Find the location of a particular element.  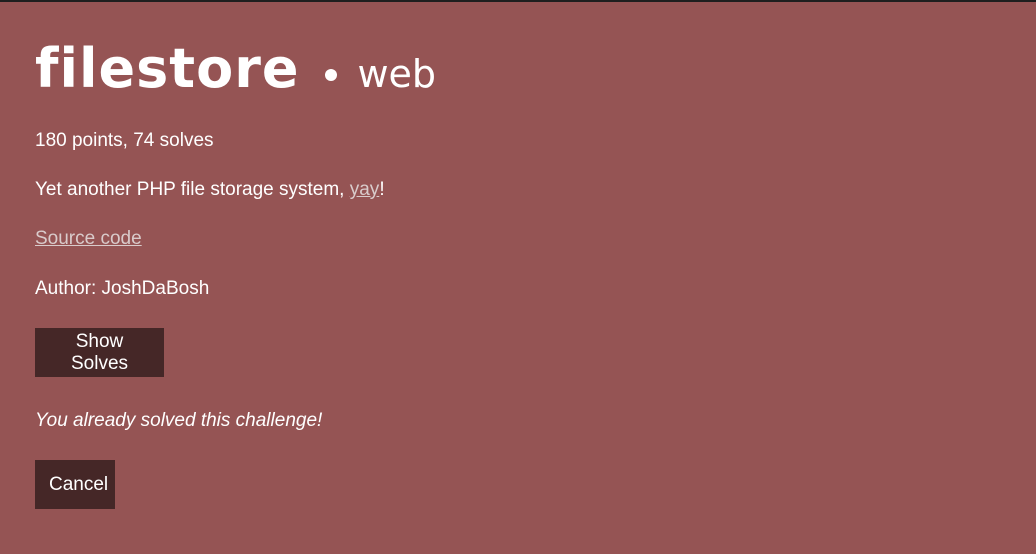

challenge-header: filestore web is located at coordinates (235, 69).